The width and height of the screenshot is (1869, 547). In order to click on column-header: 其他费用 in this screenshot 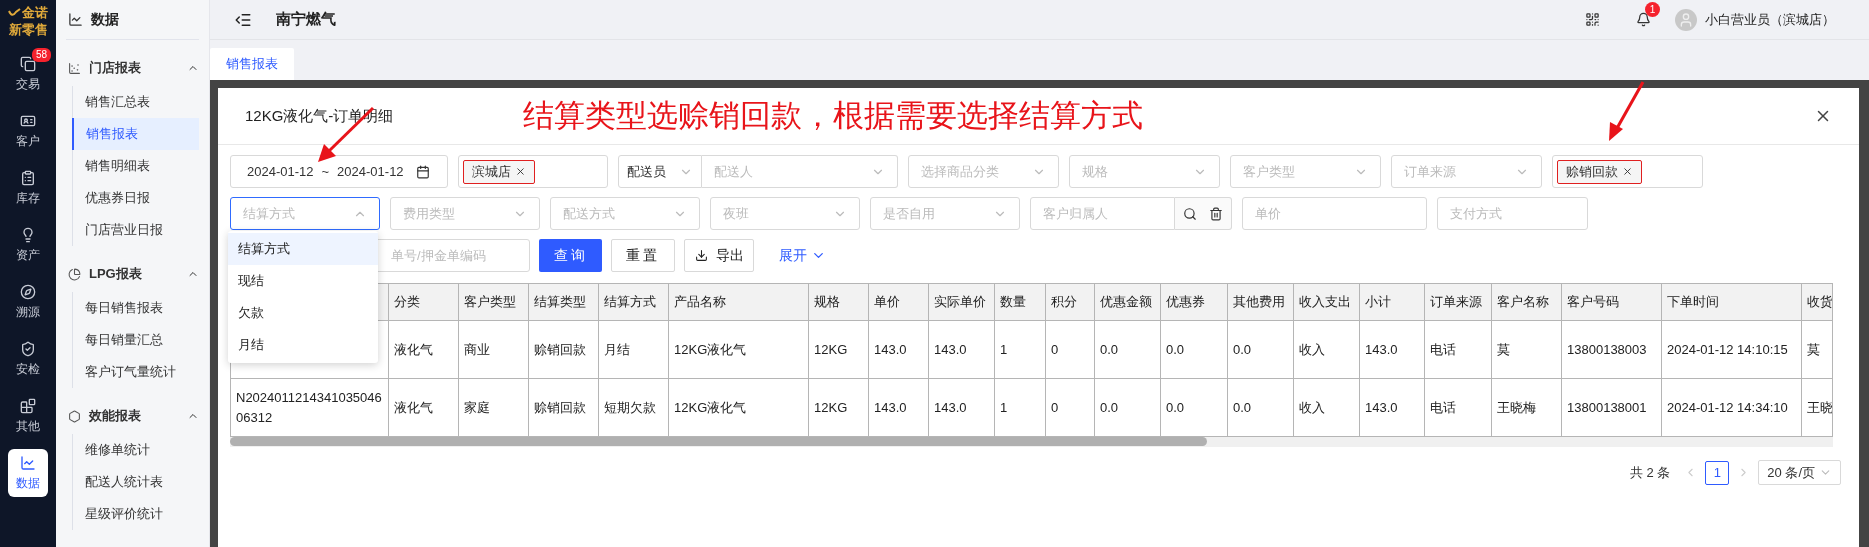, I will do `click(1260, 302)`.